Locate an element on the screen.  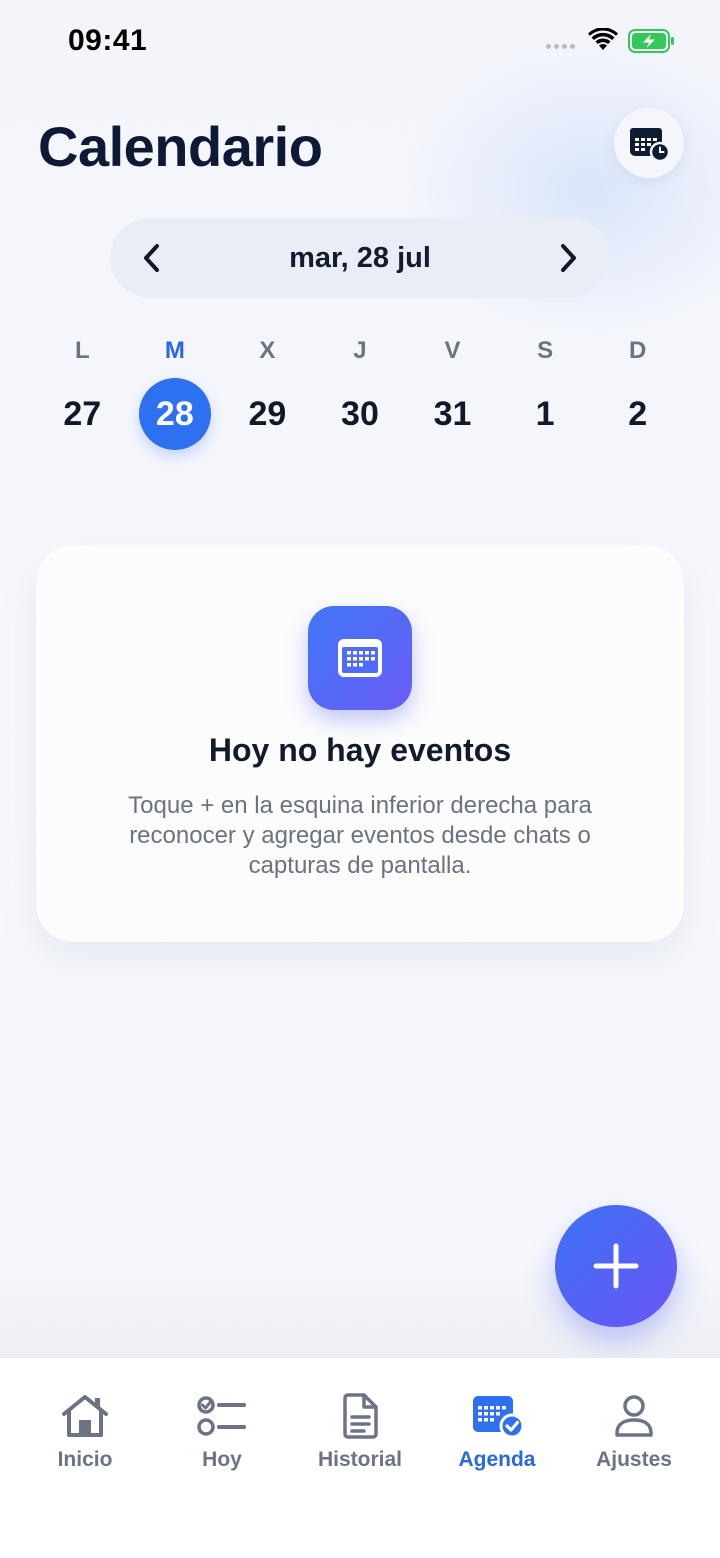
battery-charging-icon is located at coordinates (651, 41).